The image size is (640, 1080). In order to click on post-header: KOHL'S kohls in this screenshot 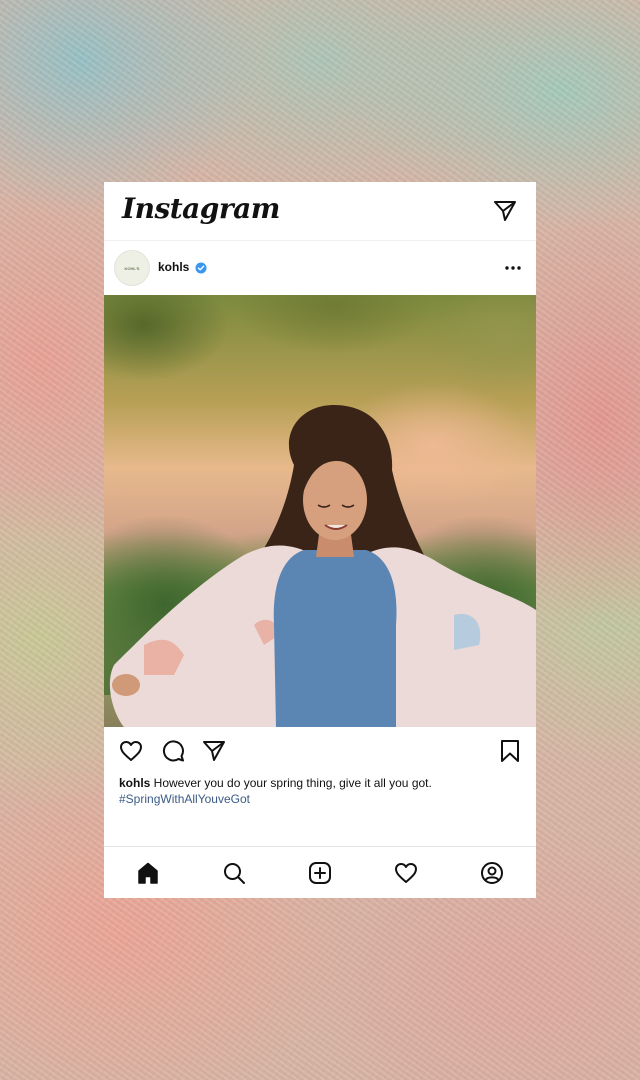, I will do `click(320, 271)`.